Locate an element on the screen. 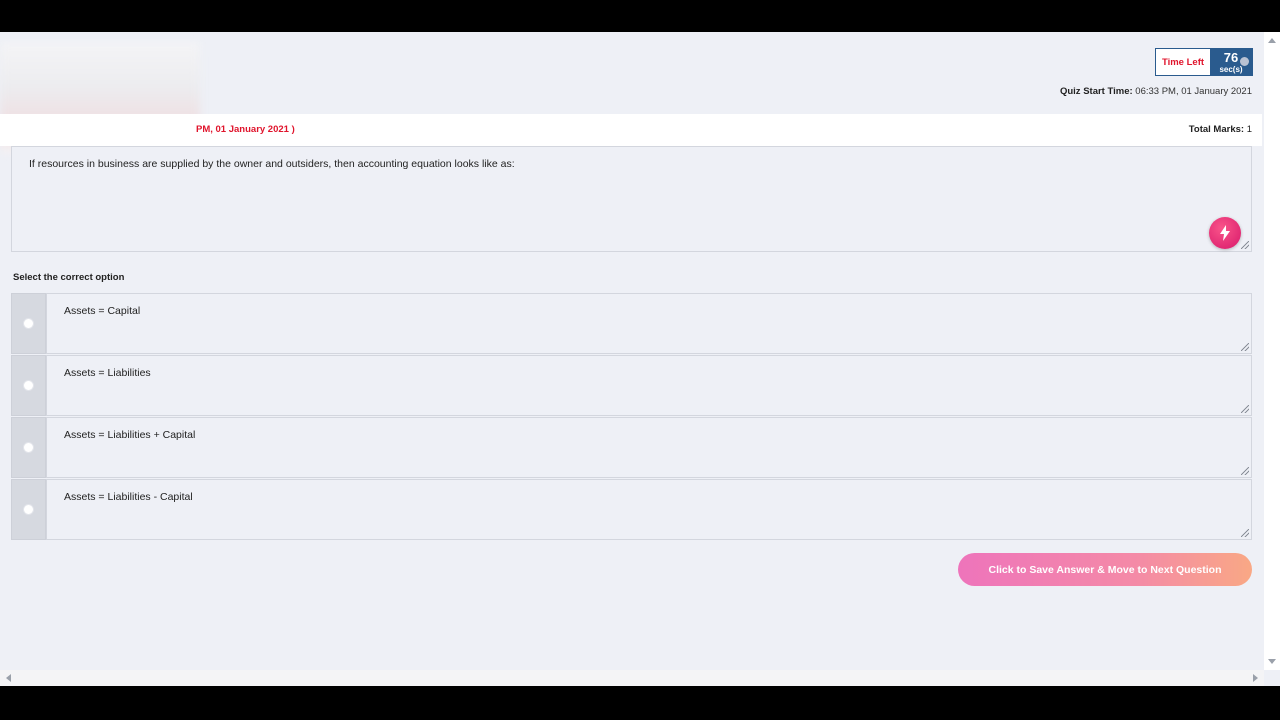 The width and height of the screenshot is (1280, 720). option-label: Assets = Liabilities + Capital is located at coordinates (130, 435).